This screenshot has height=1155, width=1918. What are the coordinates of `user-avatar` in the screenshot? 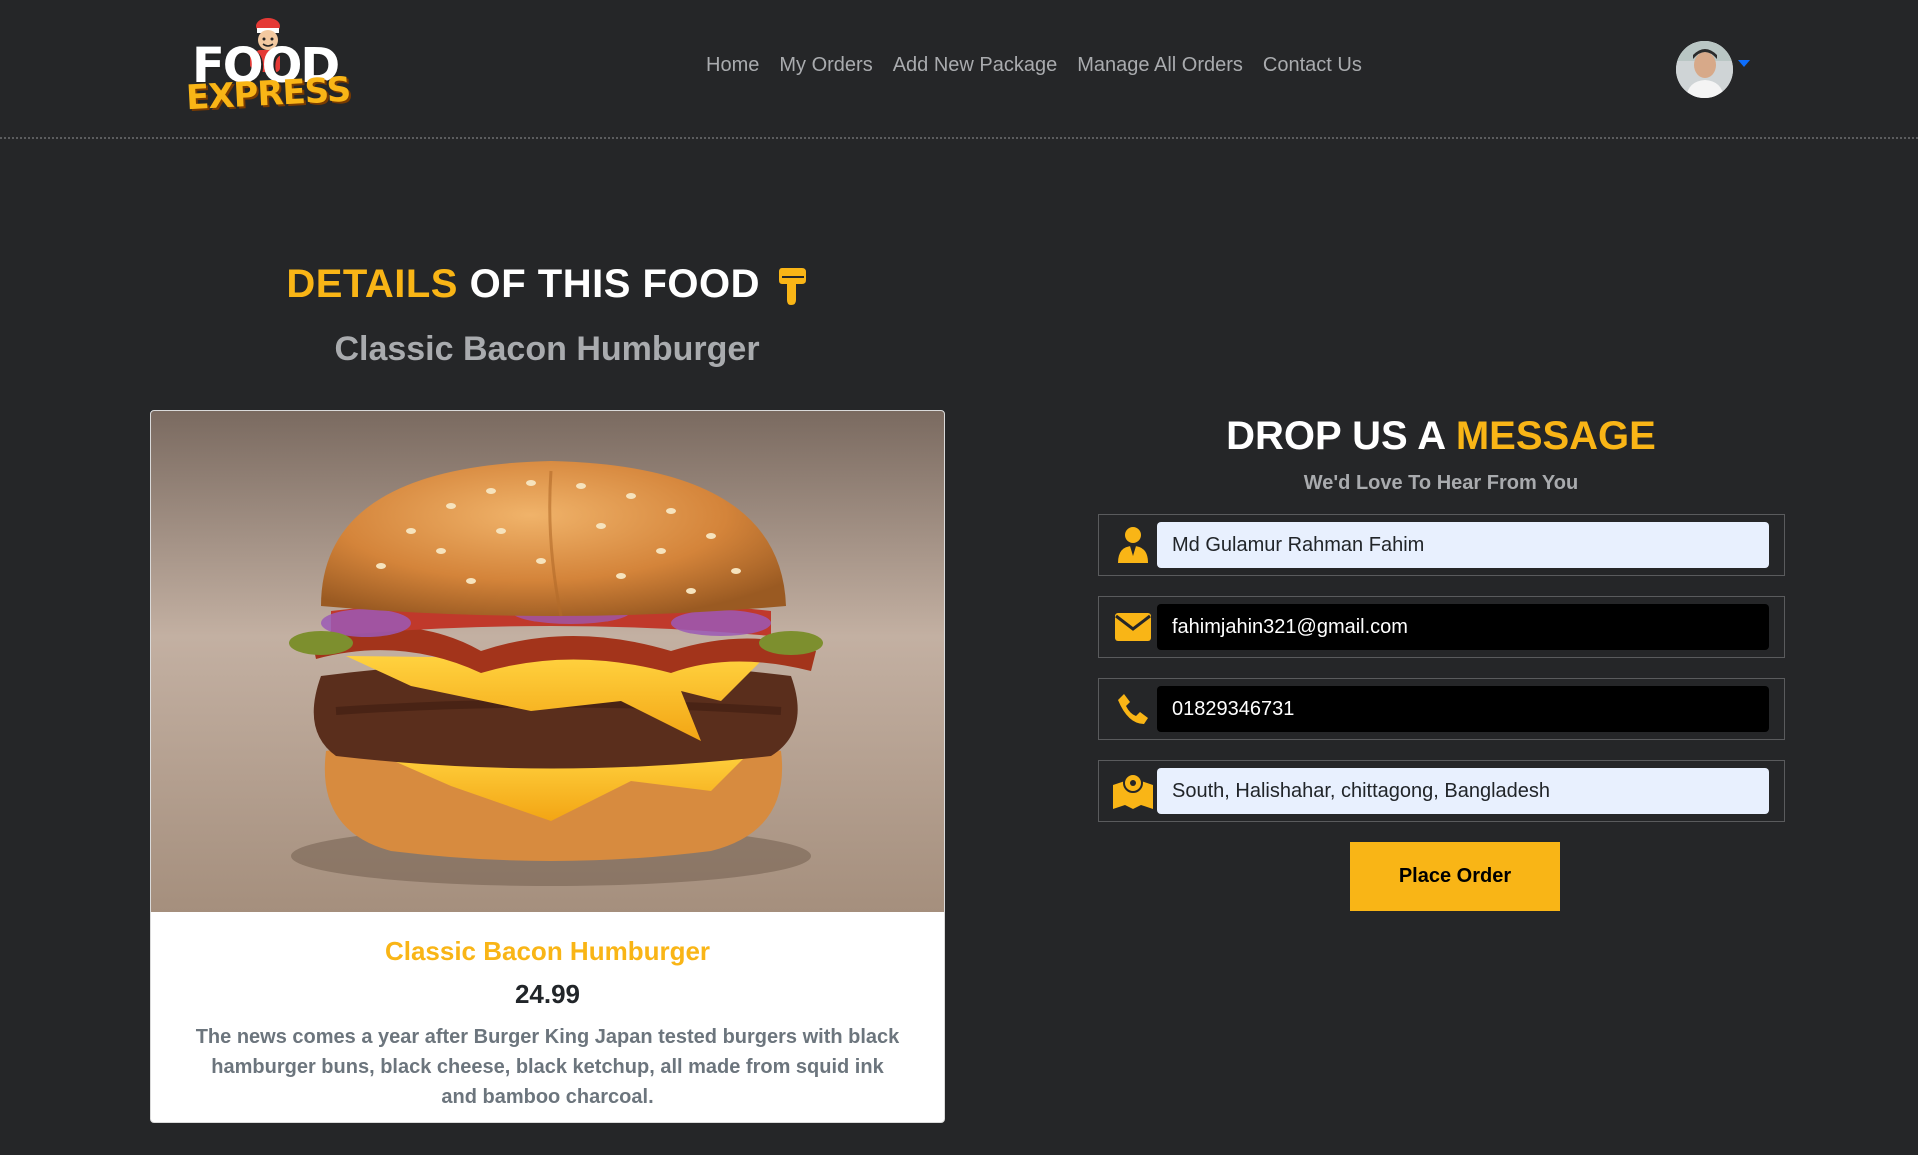 It's located at (1704, 69).